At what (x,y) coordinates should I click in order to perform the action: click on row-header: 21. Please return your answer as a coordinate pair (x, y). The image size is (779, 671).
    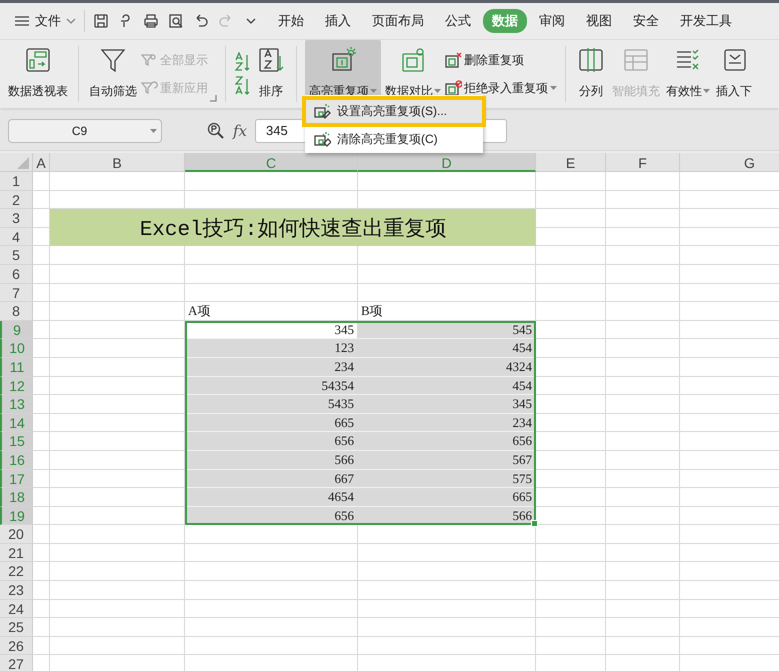
    Looking at the image, I should click on (16, 553).